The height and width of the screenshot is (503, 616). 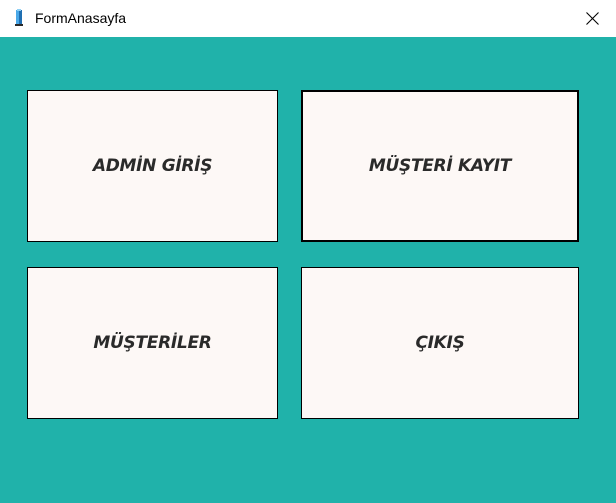 I want to click on close-icon, so click(x=592, y=18).